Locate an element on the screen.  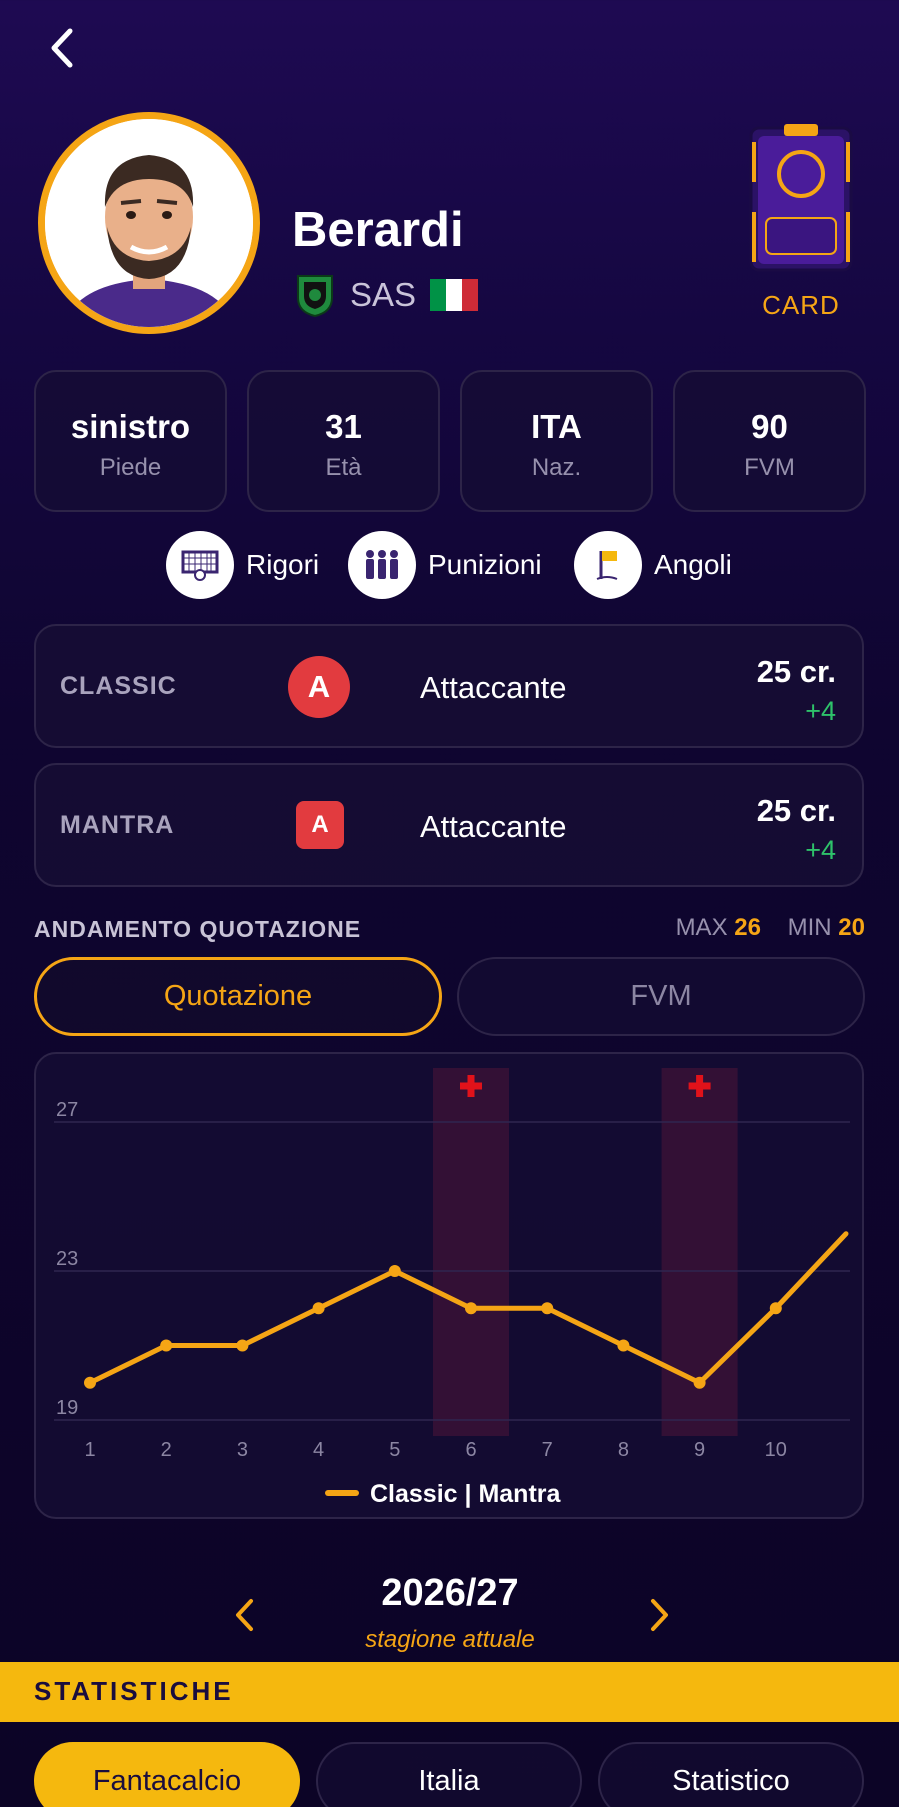
team-code: SAS is located at coordinates (383, 294).